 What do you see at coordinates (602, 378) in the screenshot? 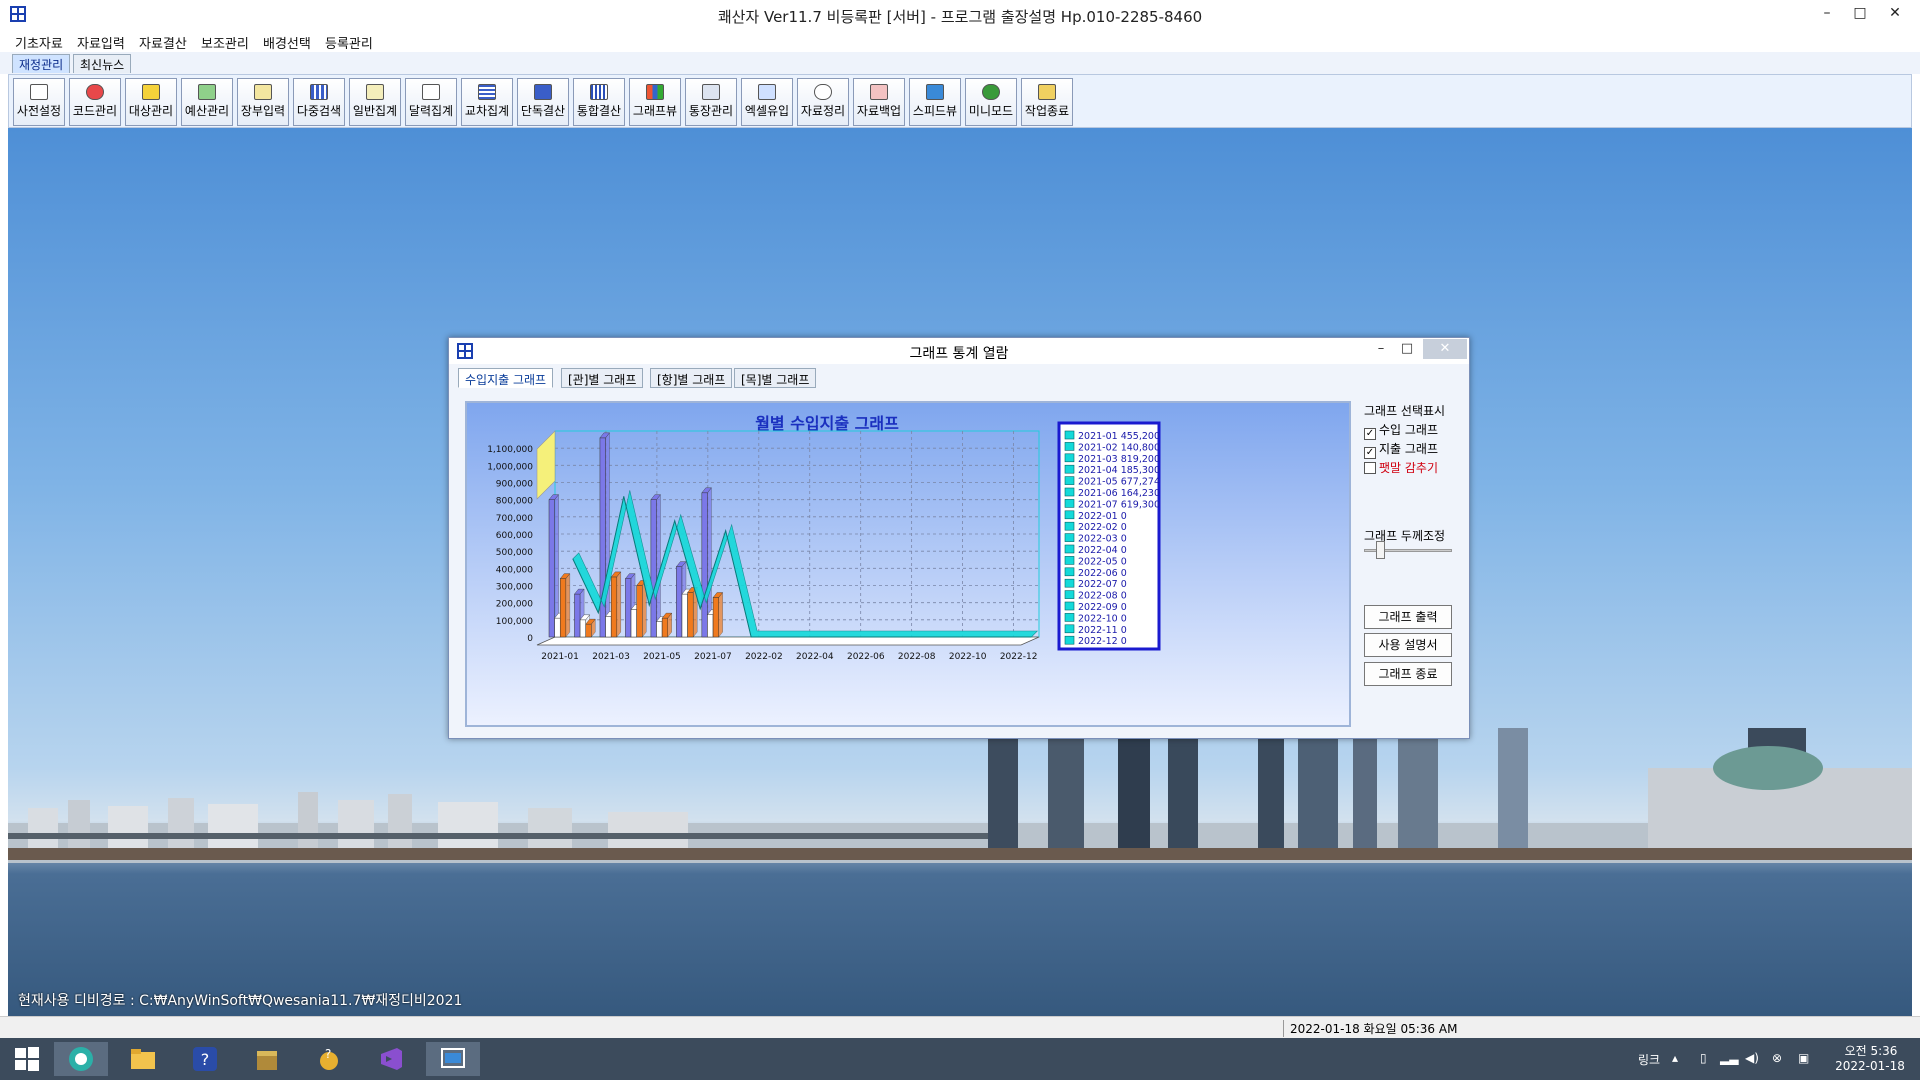
I see `tab-gwan-graph: [관]별 그래프` at bounding box center [602, 378].